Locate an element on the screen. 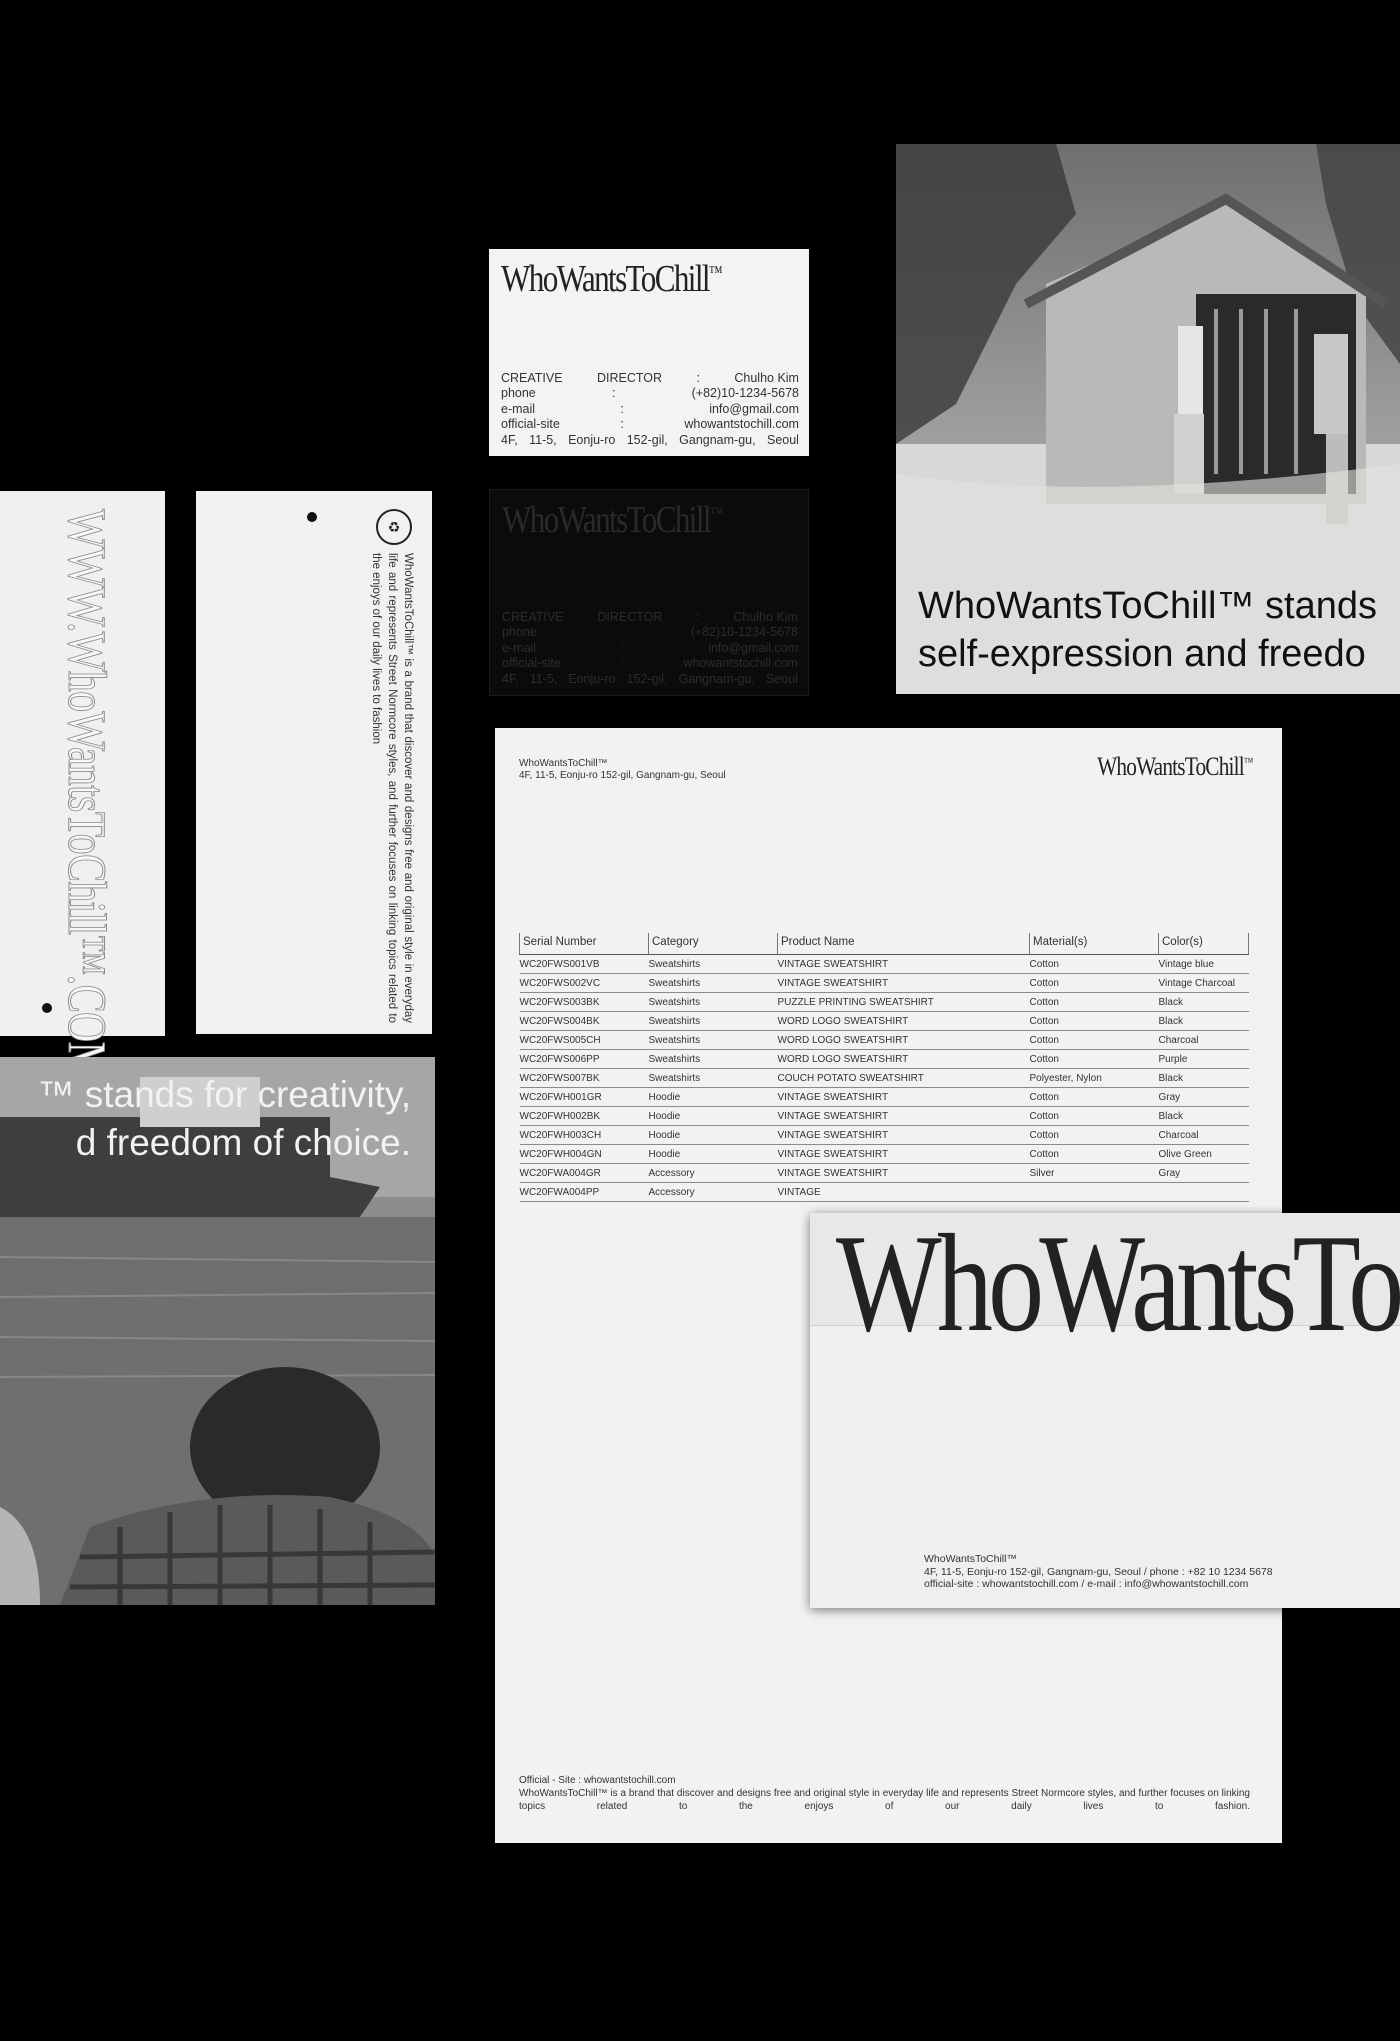  table-row: WC20FWA004PP Accessory VINTAGE is located at coordinates (884, 1192).